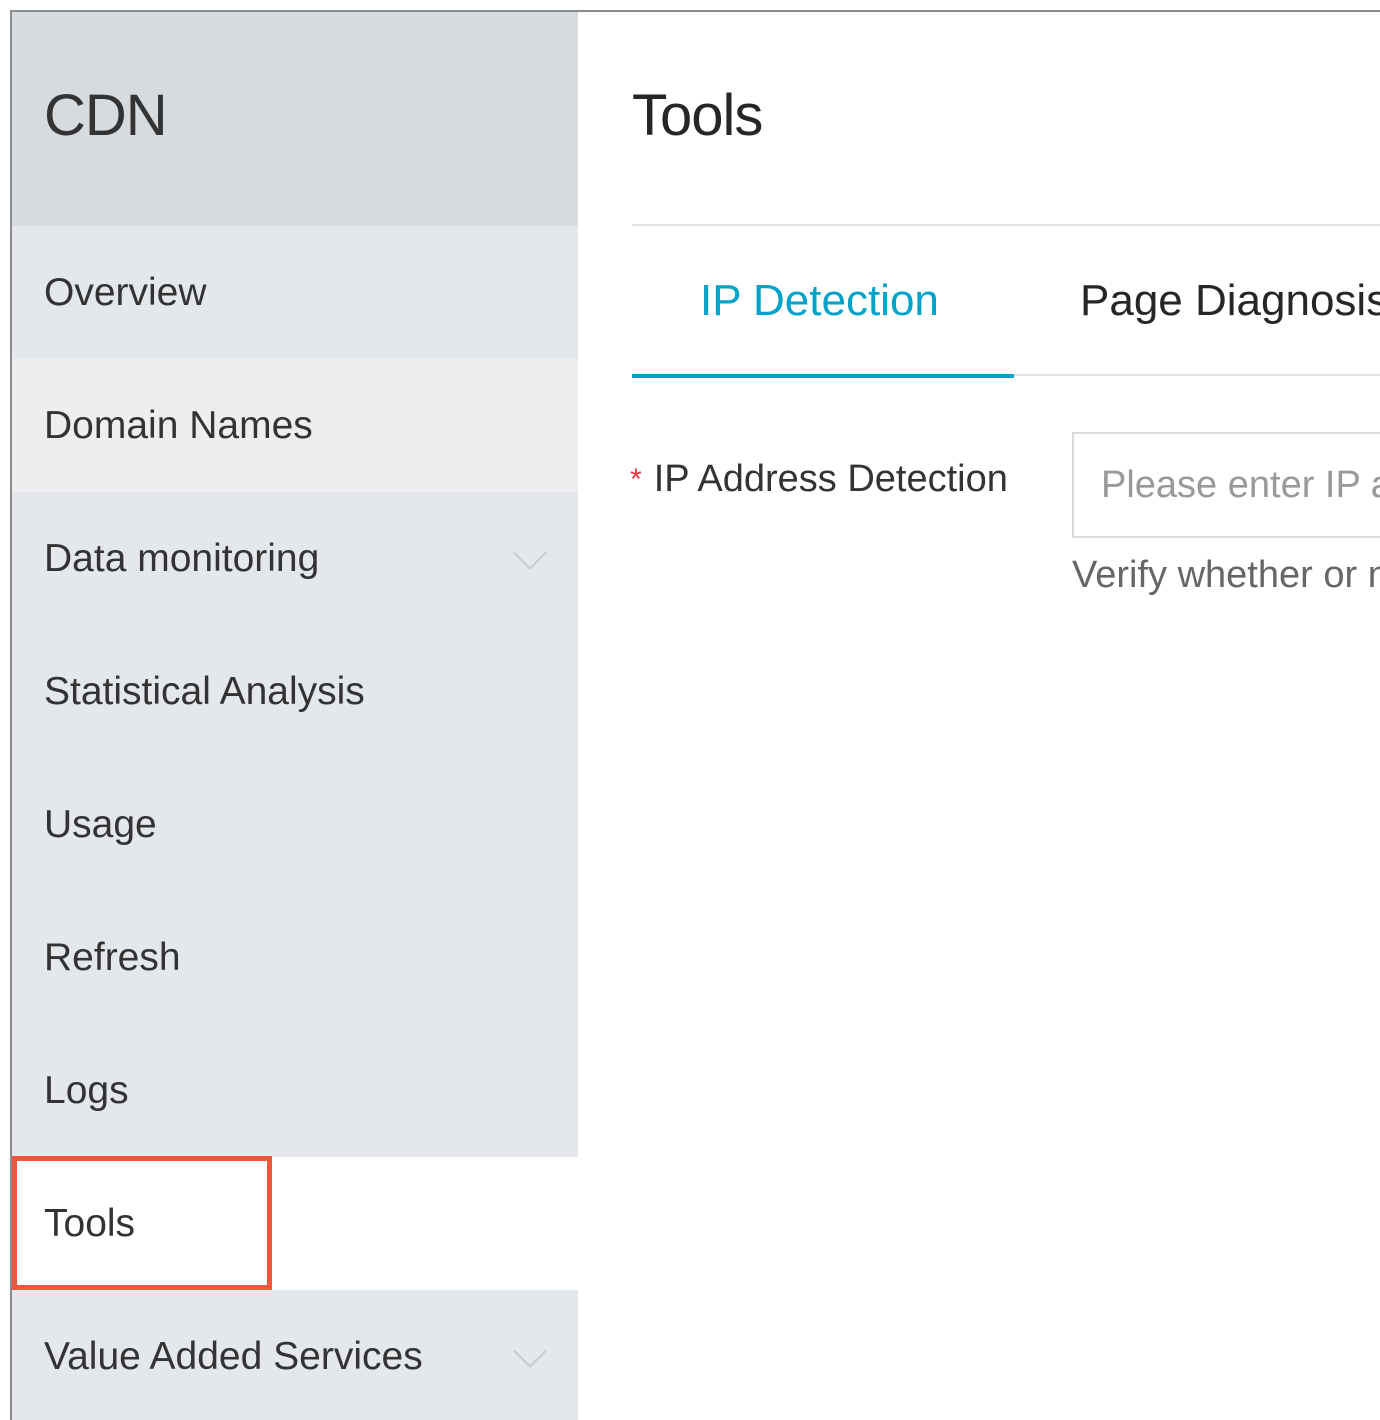 The height and width of the screenshot is (1420, 1380). Describe the element at coordinates (636, 479) in the screenshot. I see `required-mark: *` at that location.